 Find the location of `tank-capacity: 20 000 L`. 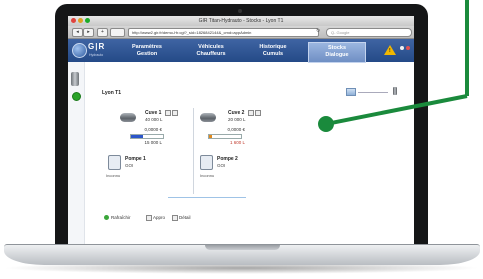

tank-capacity: 20 000 L is located at coordinates (237, 119).